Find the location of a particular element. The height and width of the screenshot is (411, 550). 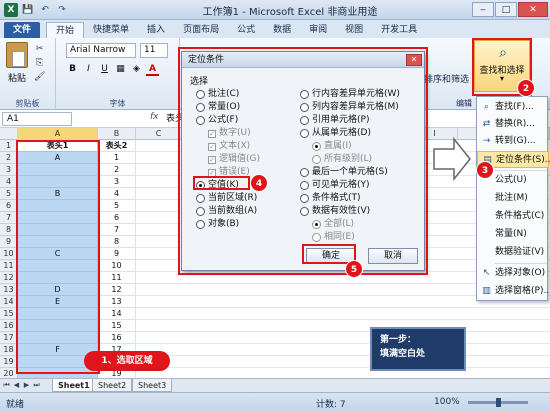

sort-filter-label: 排序和筛选 is located at coordinates (446, 78).